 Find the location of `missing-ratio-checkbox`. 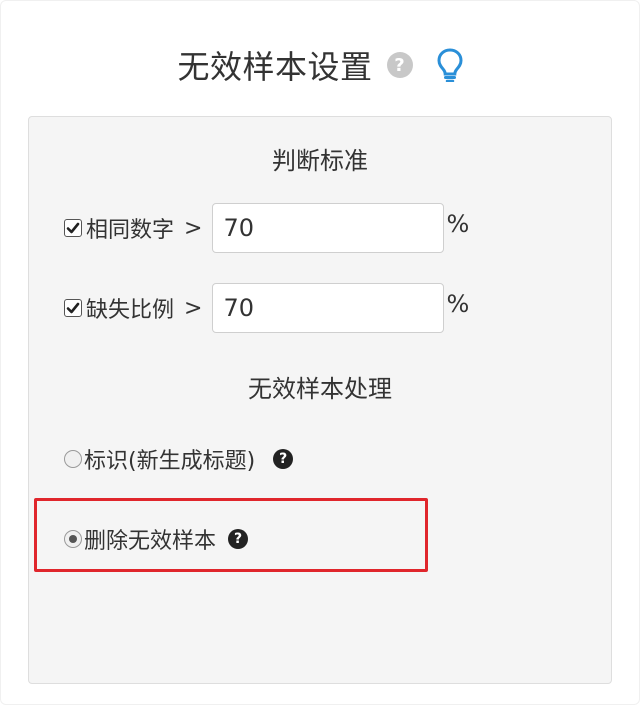

missing-ratio-checkbox is located at coordinates (73, 308).